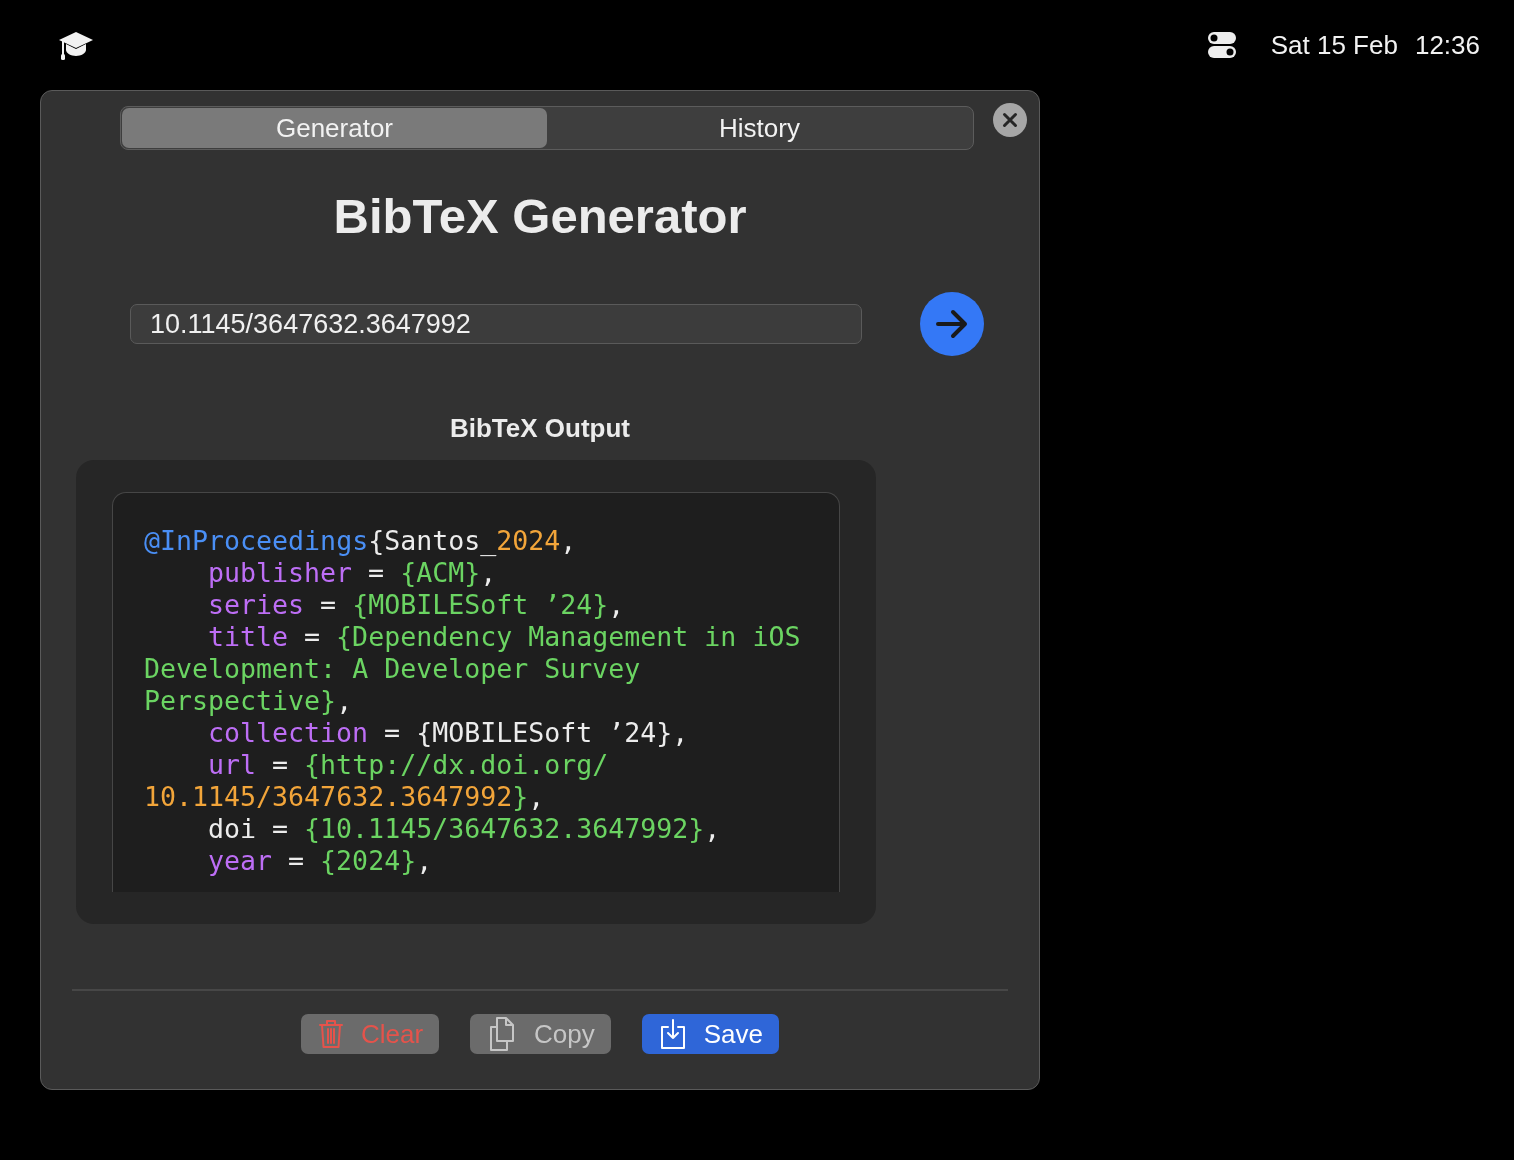  Describe the element at coordinates (1334, 45) in the screenshot. I see `menu-bar-date: Sat 15 Feb` at that location.